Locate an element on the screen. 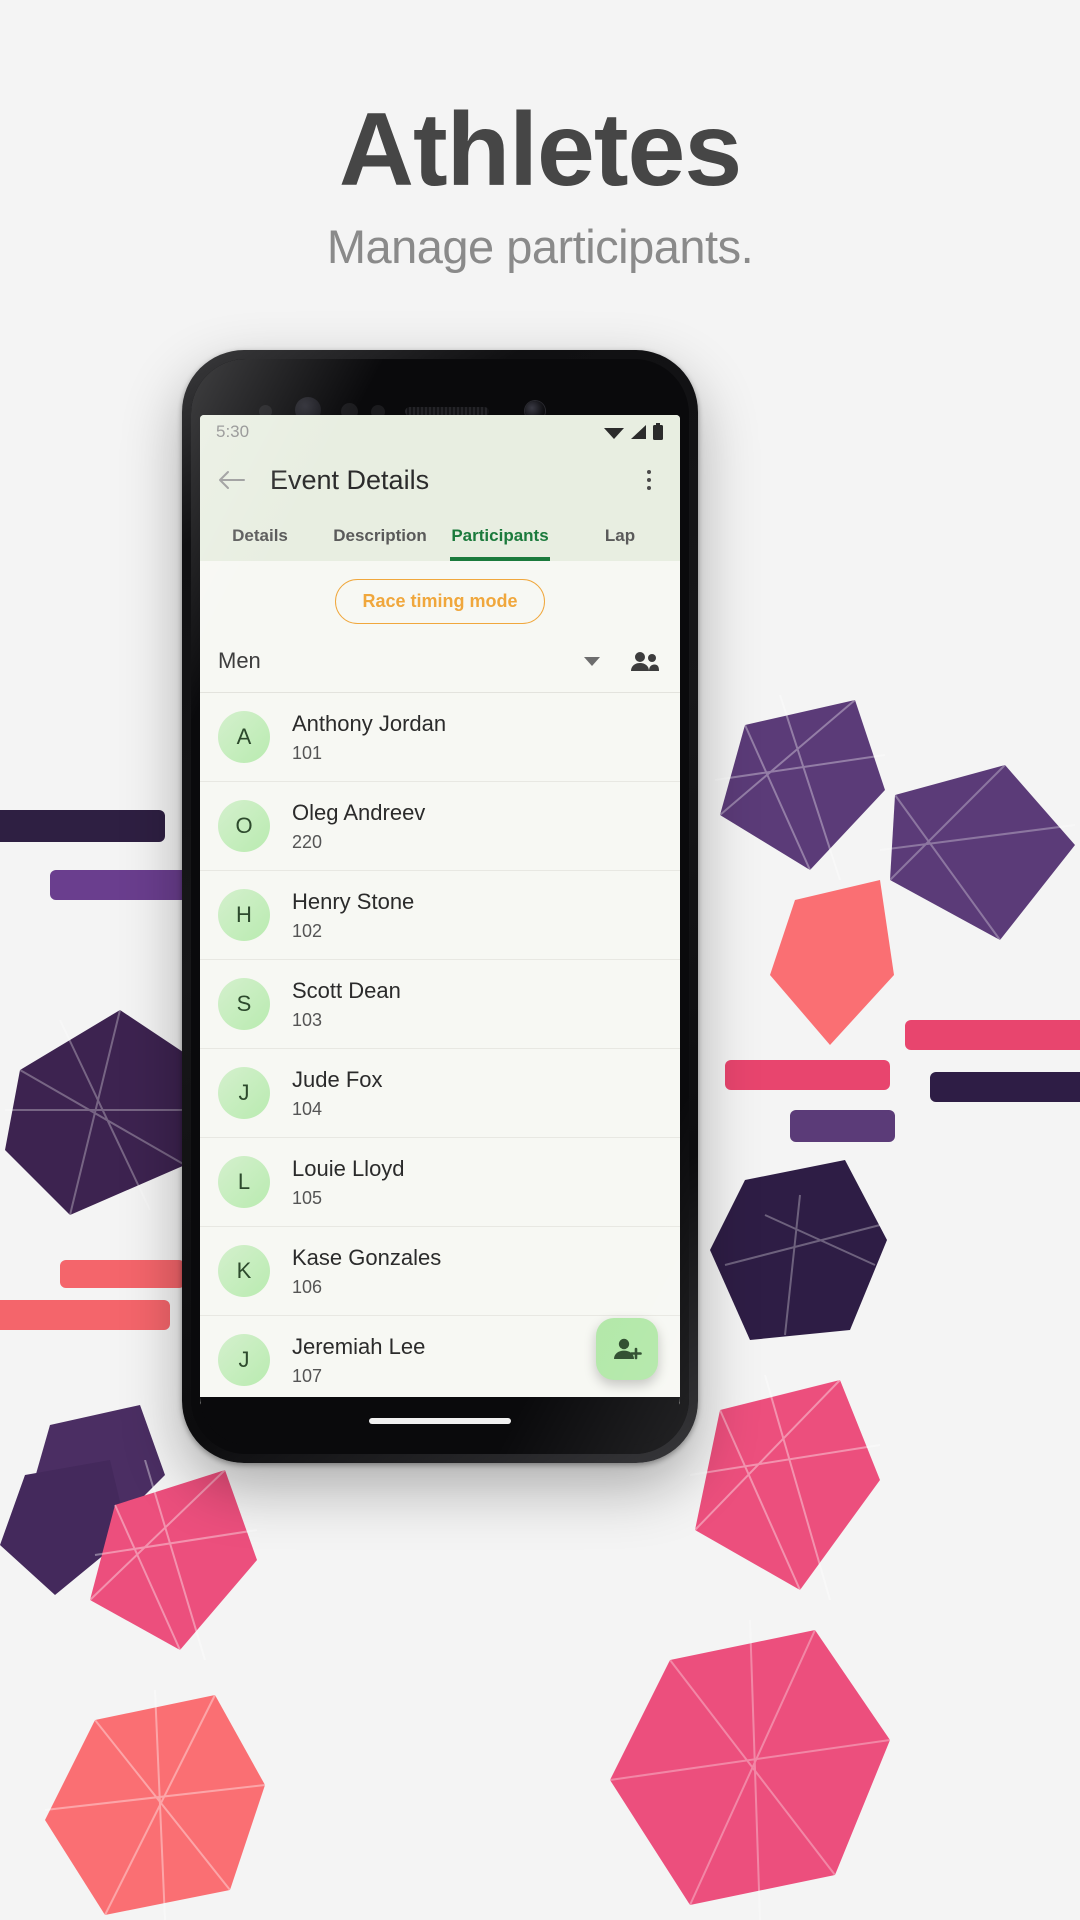 This screenshot has height=1920, width=1080. participant-number: 104 is located at coordinates (307, 1108).